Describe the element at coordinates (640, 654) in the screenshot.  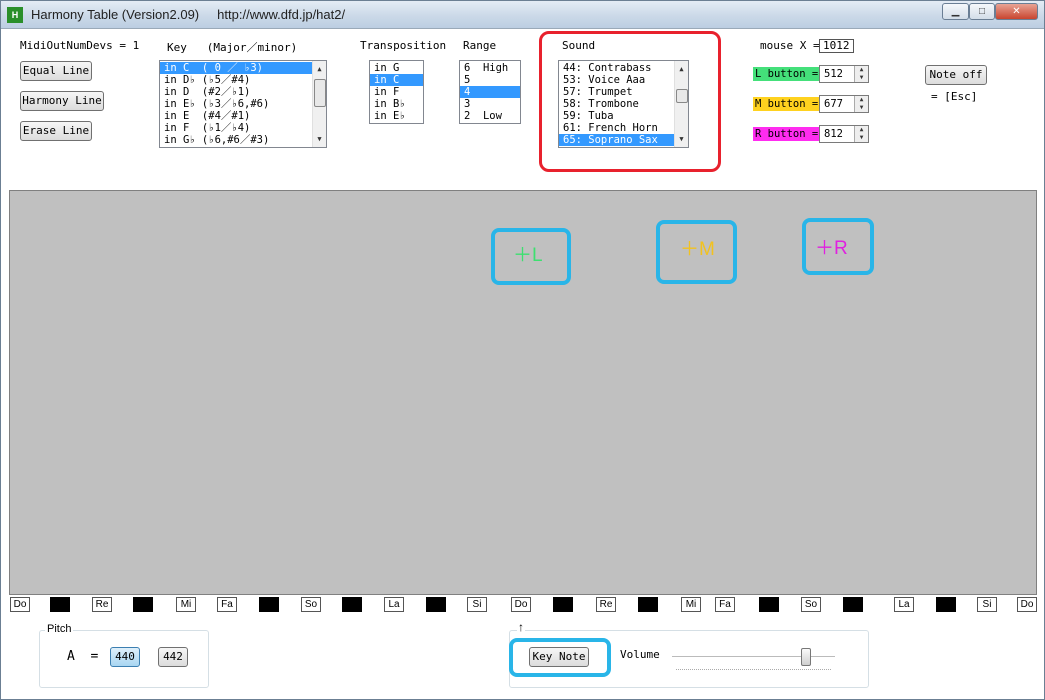
I see `volume-label: Volume` at that location.